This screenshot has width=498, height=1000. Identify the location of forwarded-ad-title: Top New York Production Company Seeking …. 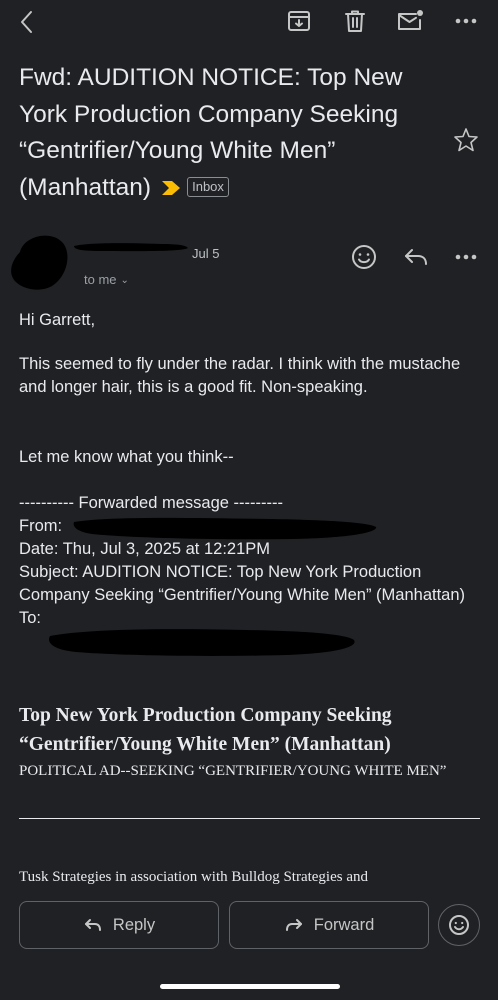
(205, 730).